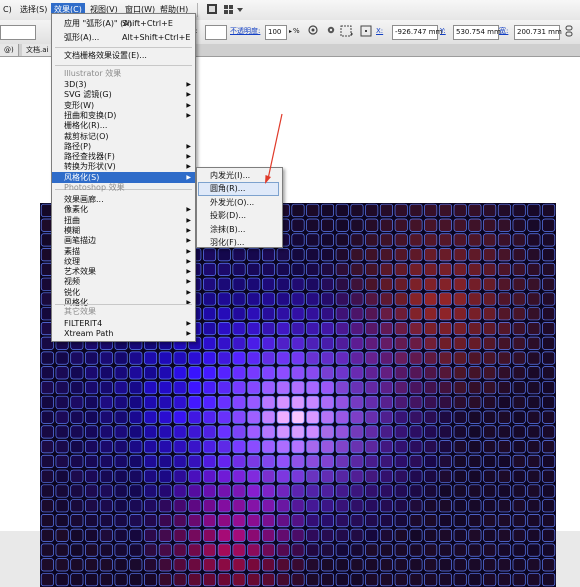  What do you see at coordinates (538, 32) in the screenshot?
I see `width-input: 200.731 mm` at bounding box center [538, 32].